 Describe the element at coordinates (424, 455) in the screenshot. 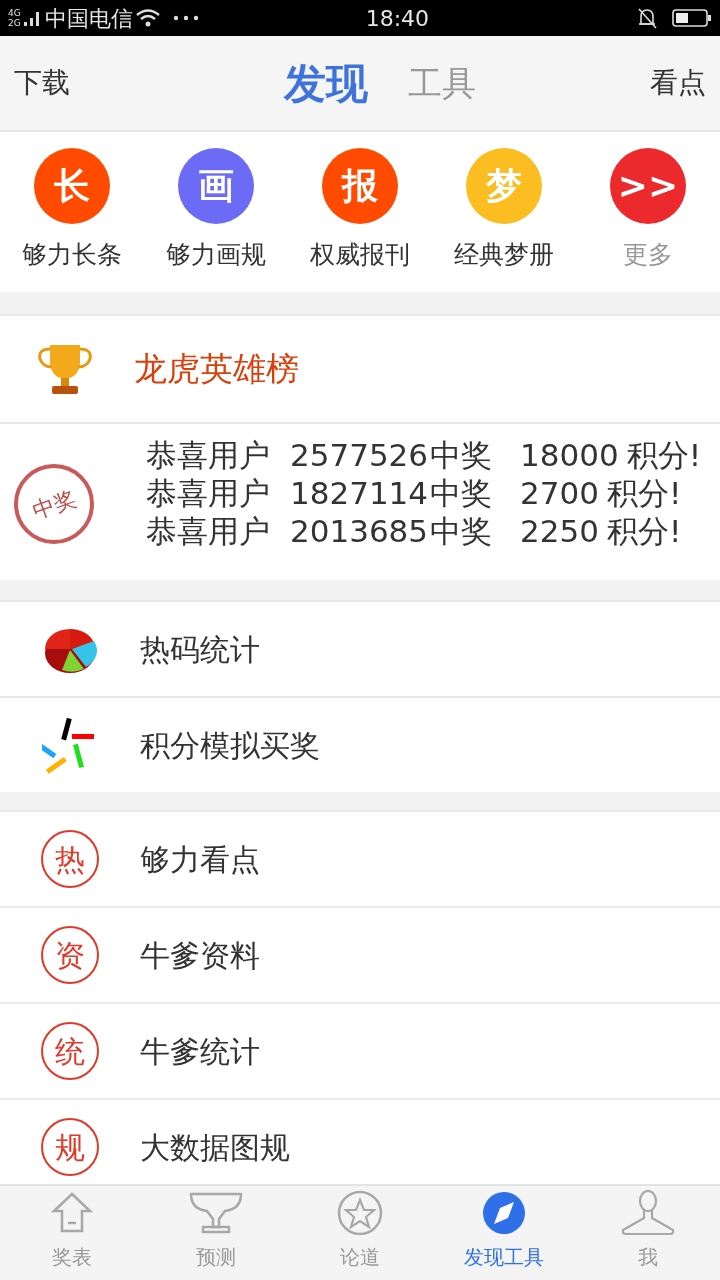

I see `winner-announcement: 恭喜用户 2577526中奖 18000 积分!` at that location.